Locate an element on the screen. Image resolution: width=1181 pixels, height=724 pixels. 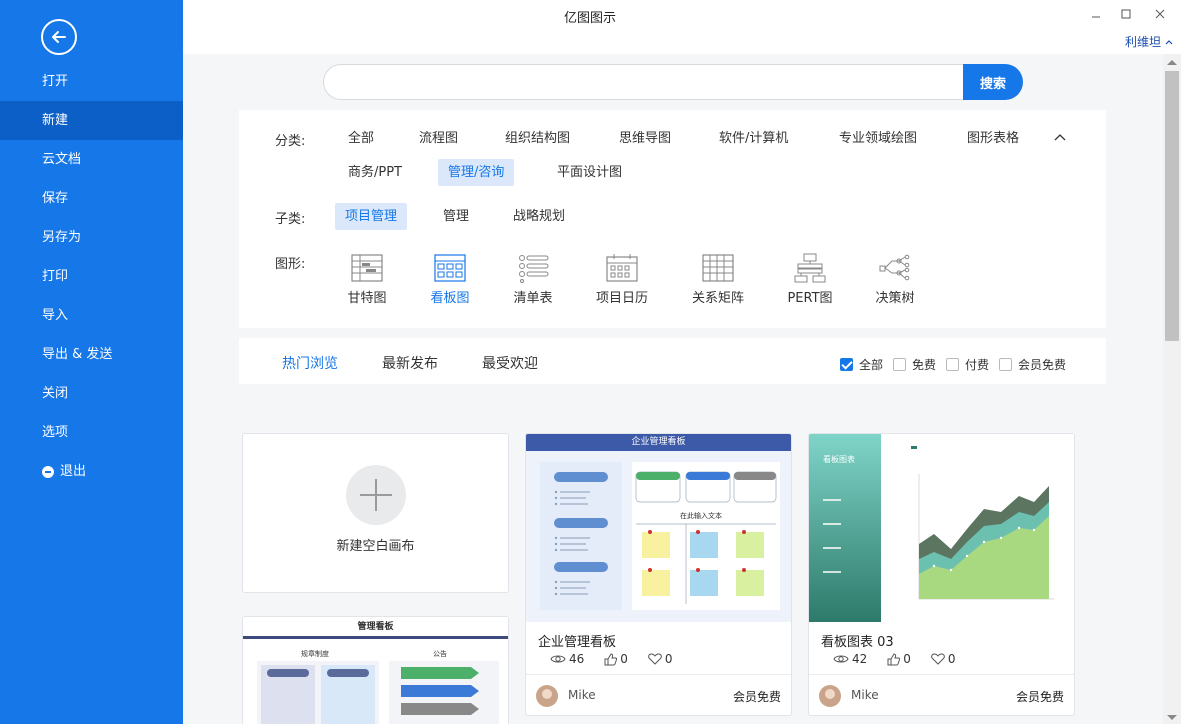
category-graphic-design: 平面设计图 is located at coordinates (589, 172).